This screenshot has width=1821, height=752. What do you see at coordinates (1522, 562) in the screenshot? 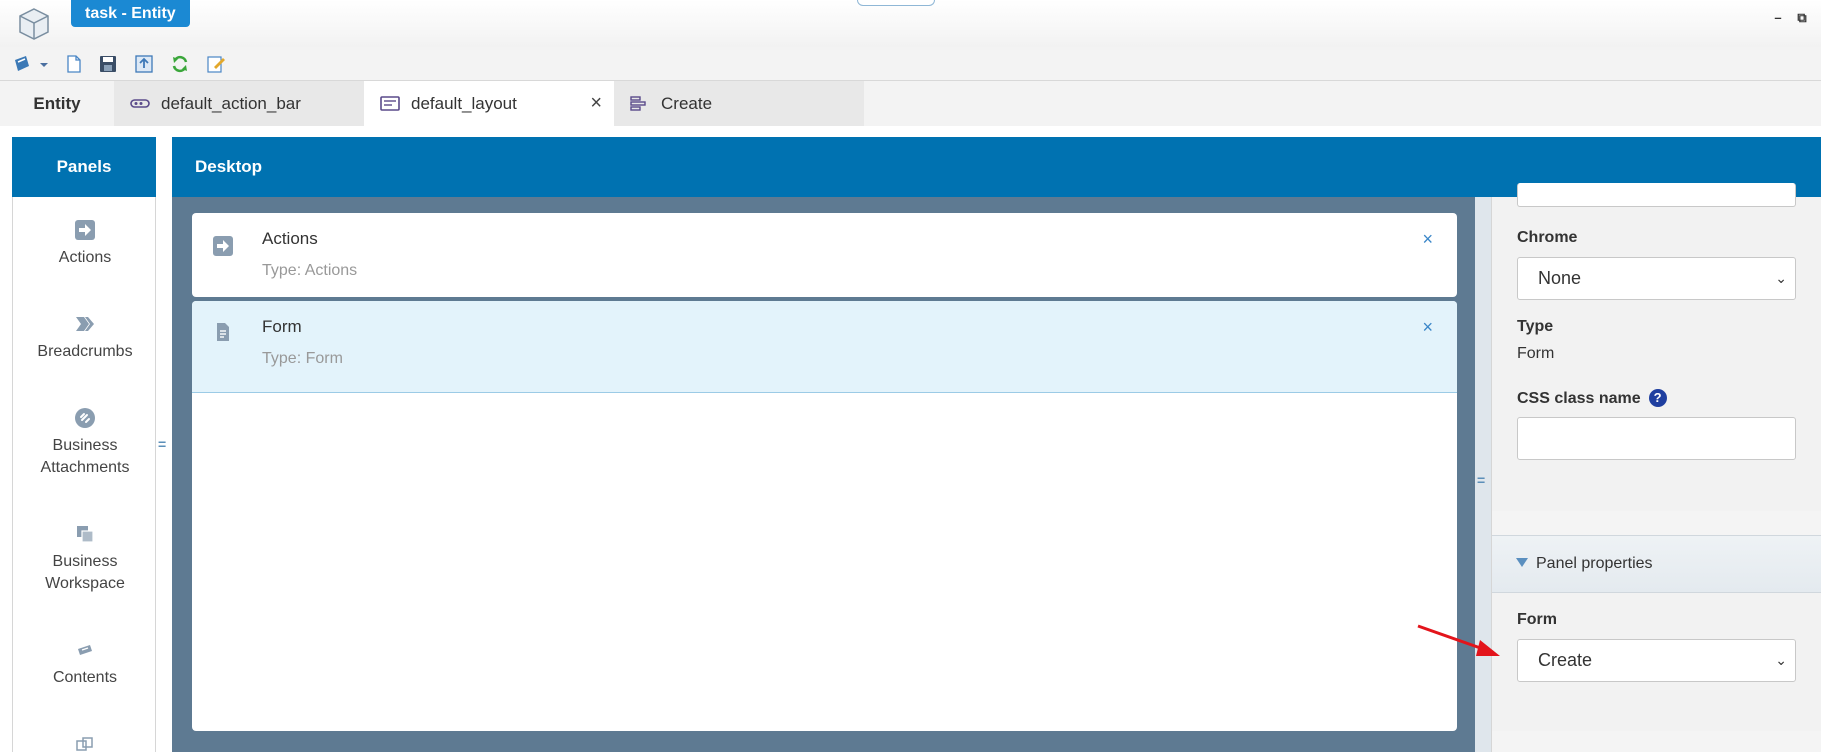
I see `collapse-triangle-icon` at bounding box center [1522, 562].